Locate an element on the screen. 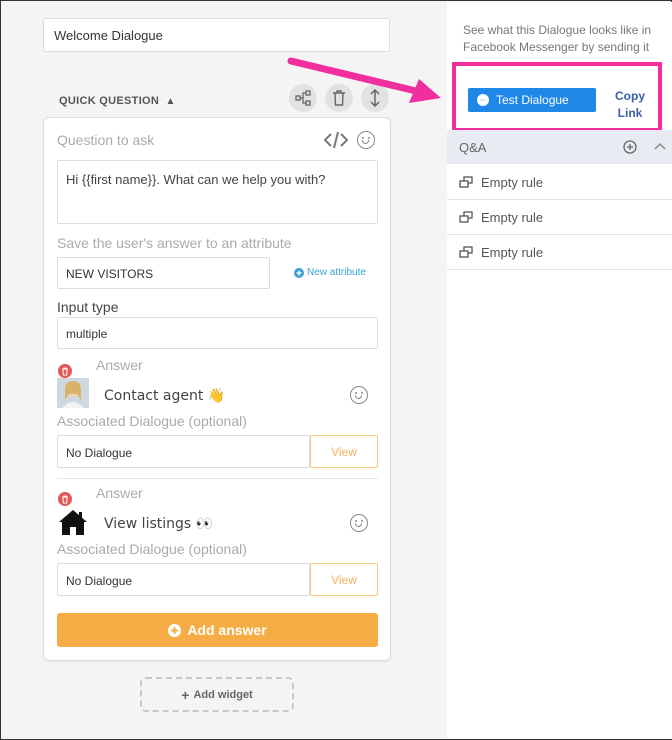  new-attribute-label: New attribute is located at coordinates (336, 272).